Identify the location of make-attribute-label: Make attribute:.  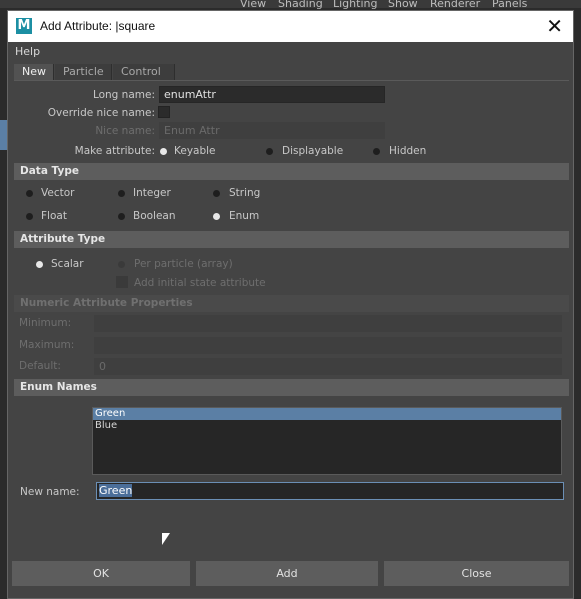
(114, 151).